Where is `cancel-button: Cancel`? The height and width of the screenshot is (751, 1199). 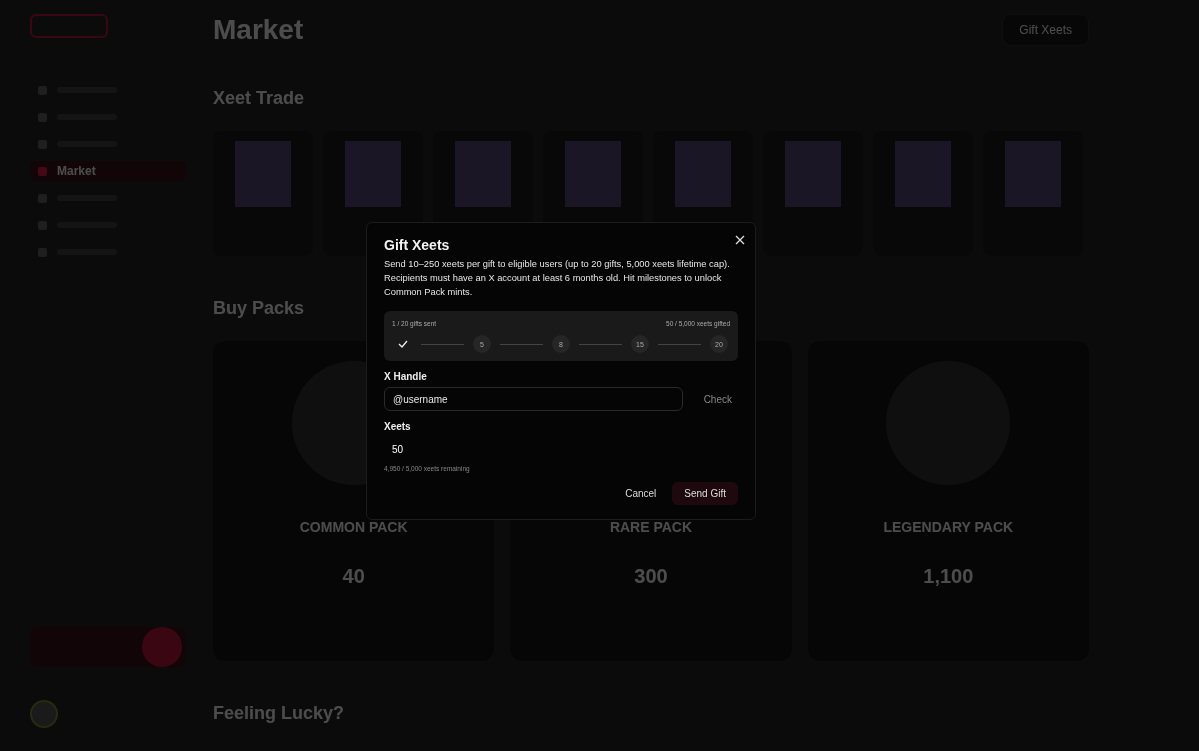 cancel-button: Cancel is located at coordinates (641, 493).